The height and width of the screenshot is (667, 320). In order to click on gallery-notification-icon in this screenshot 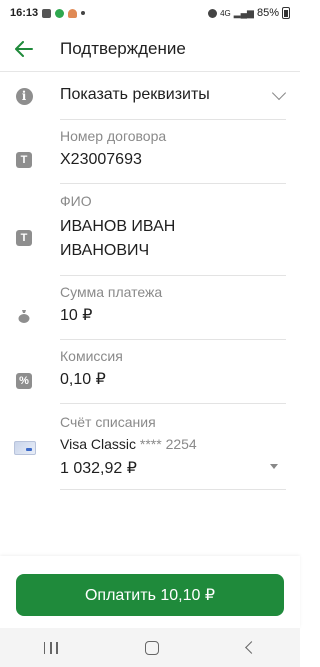, I will do `click(47, 13)`.